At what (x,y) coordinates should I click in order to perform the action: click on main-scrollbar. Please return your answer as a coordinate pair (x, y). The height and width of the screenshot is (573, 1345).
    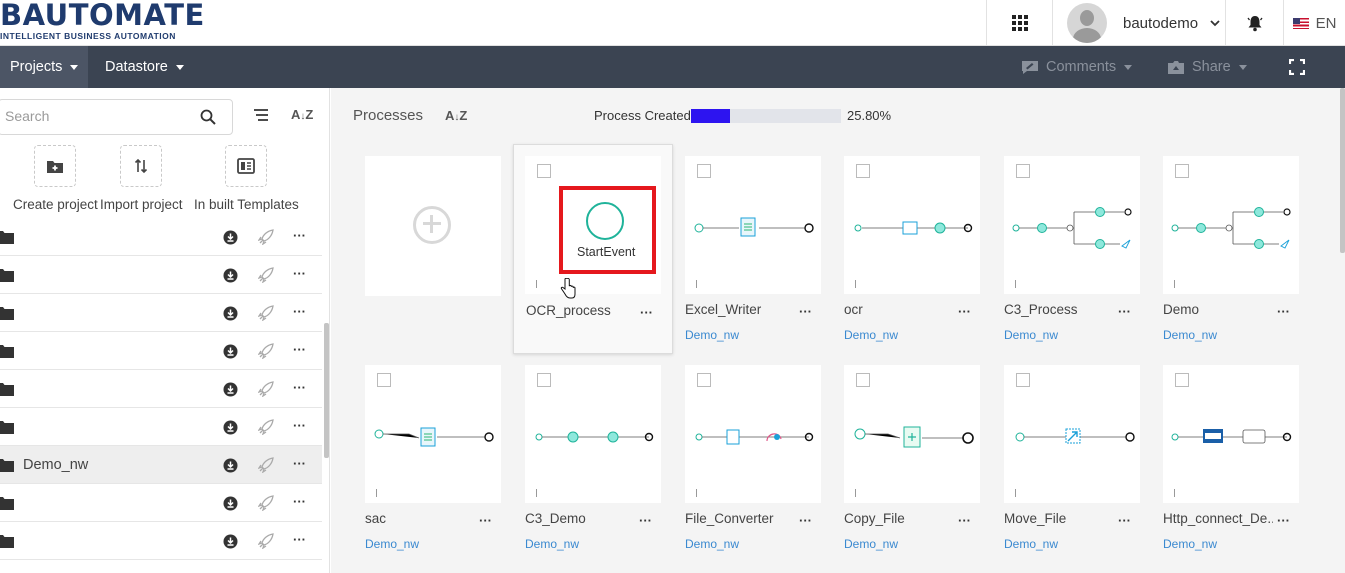
    Looking at the image, I should click on (1342, 170).